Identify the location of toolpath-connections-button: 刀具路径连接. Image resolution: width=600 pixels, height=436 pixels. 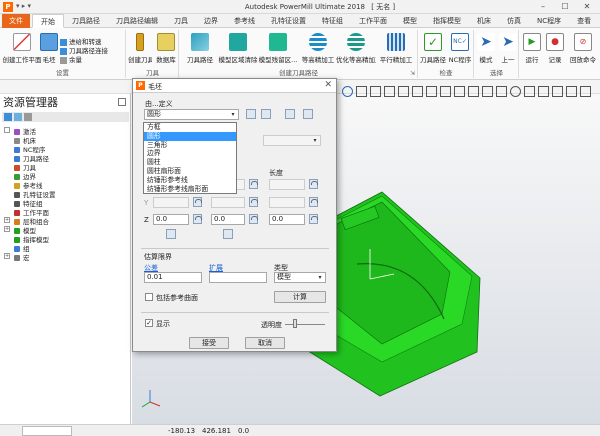
(84, 50).